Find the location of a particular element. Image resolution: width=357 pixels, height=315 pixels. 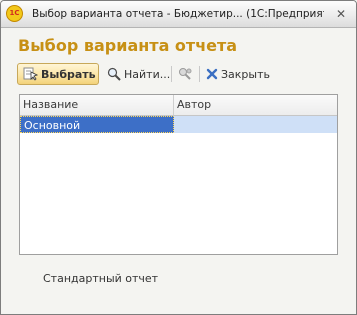

close-icon: ✕ is located at coordinates (341, 14).